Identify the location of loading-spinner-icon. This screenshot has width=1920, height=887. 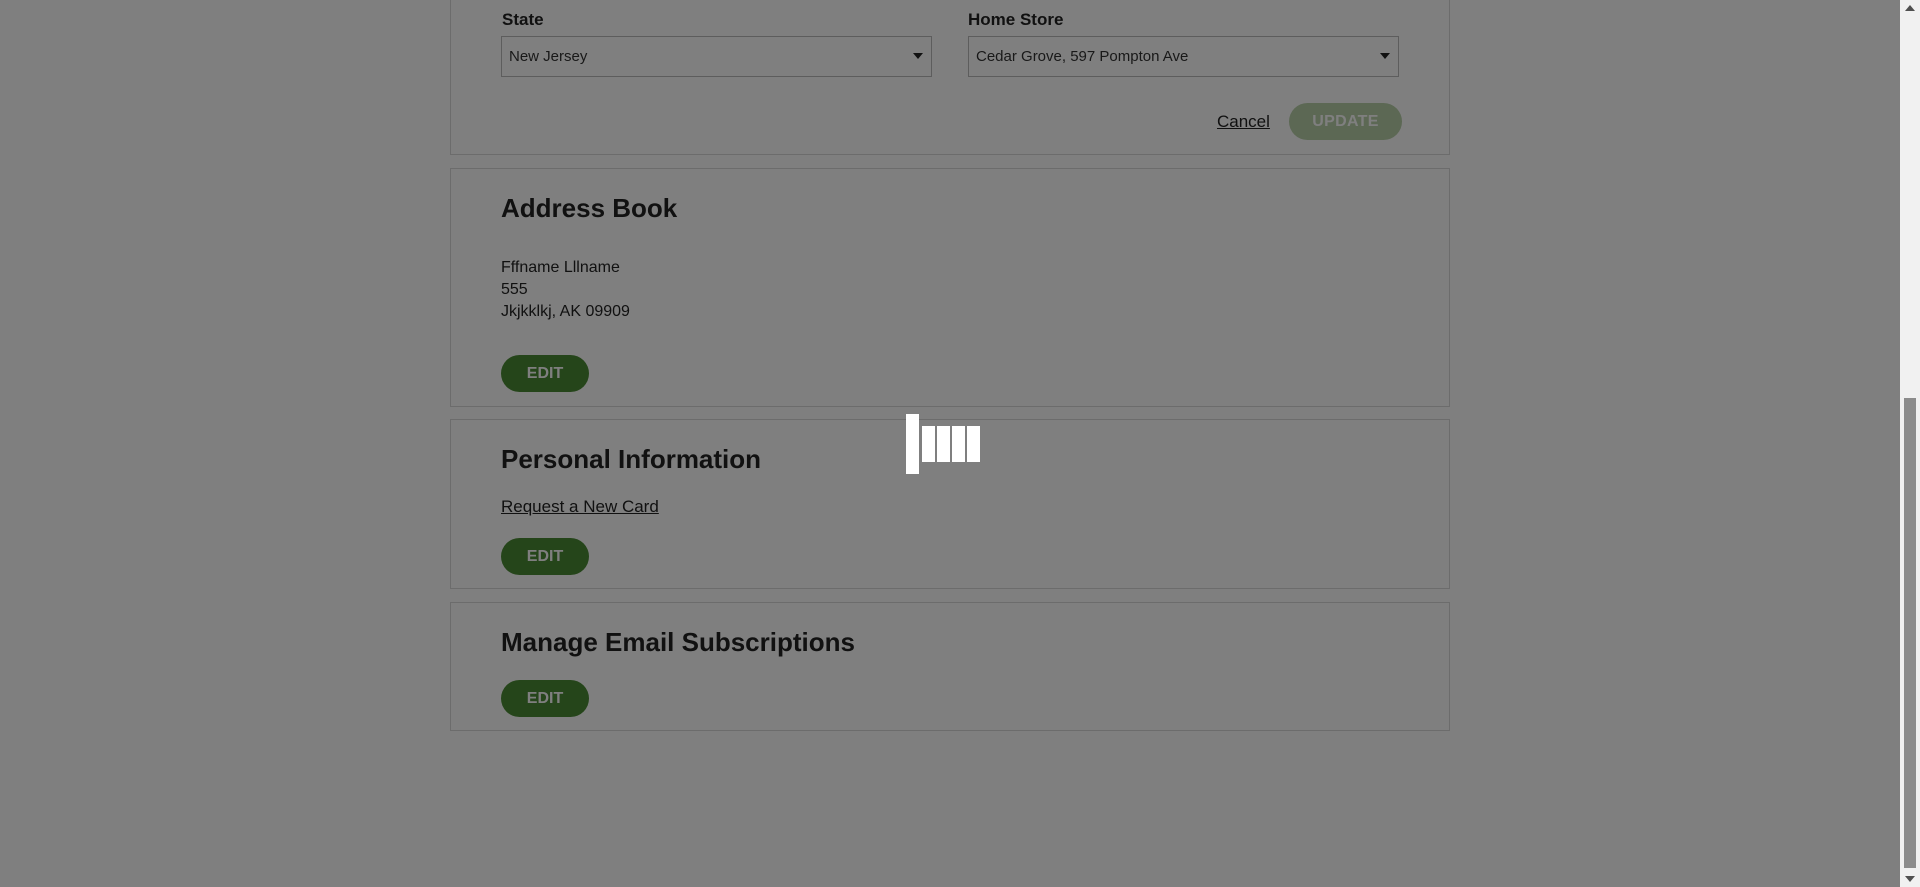
(946, 444).